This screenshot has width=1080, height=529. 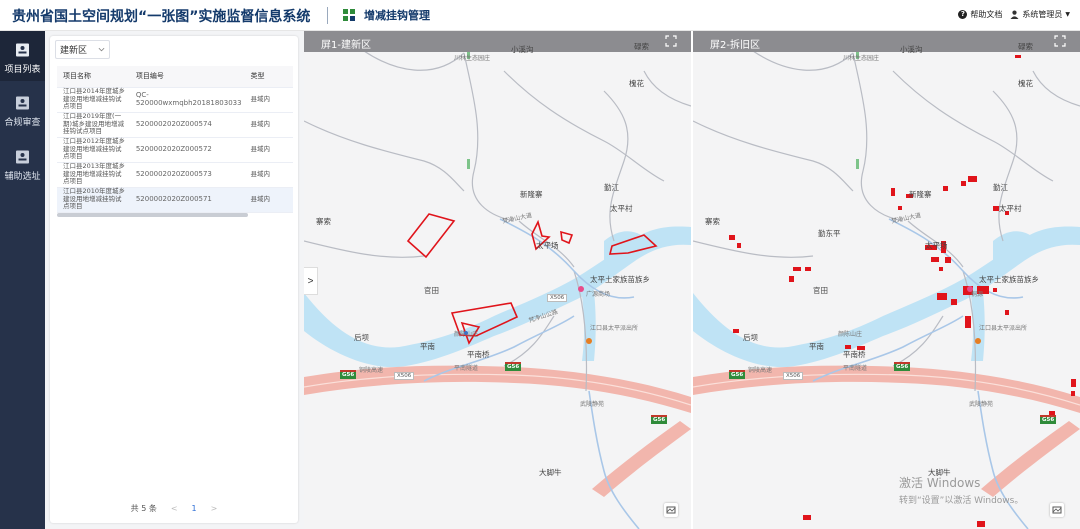 What do you see at coordinates (346, 45) in the screenshot?
I see `map-title: 屏1-建新区` at bounding box center [346, 45].